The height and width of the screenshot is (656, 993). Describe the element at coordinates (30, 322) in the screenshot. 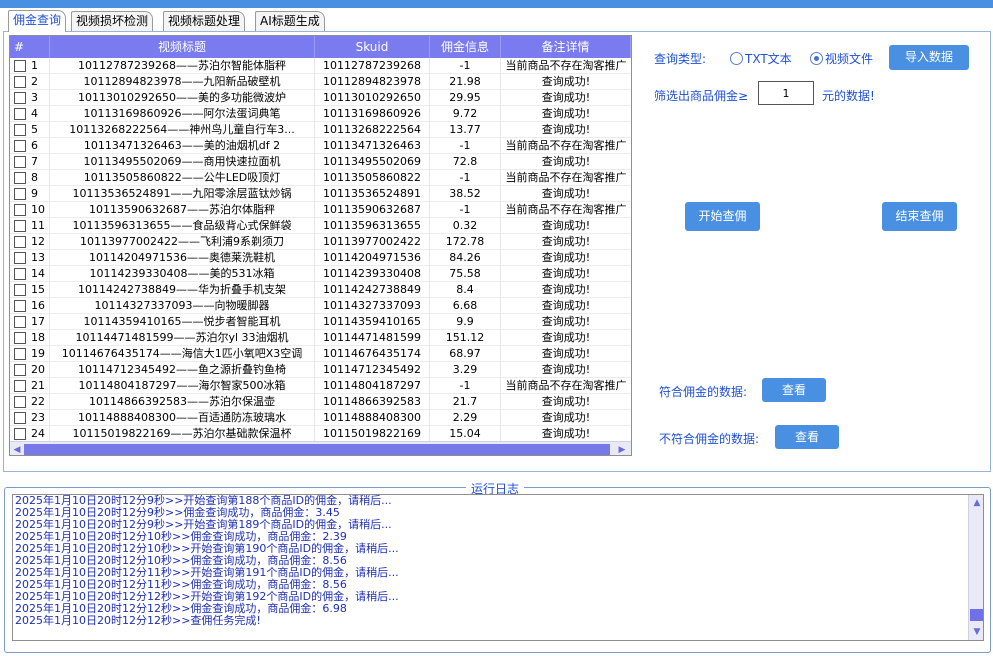

I see `row-index-cell: 17` at that location.